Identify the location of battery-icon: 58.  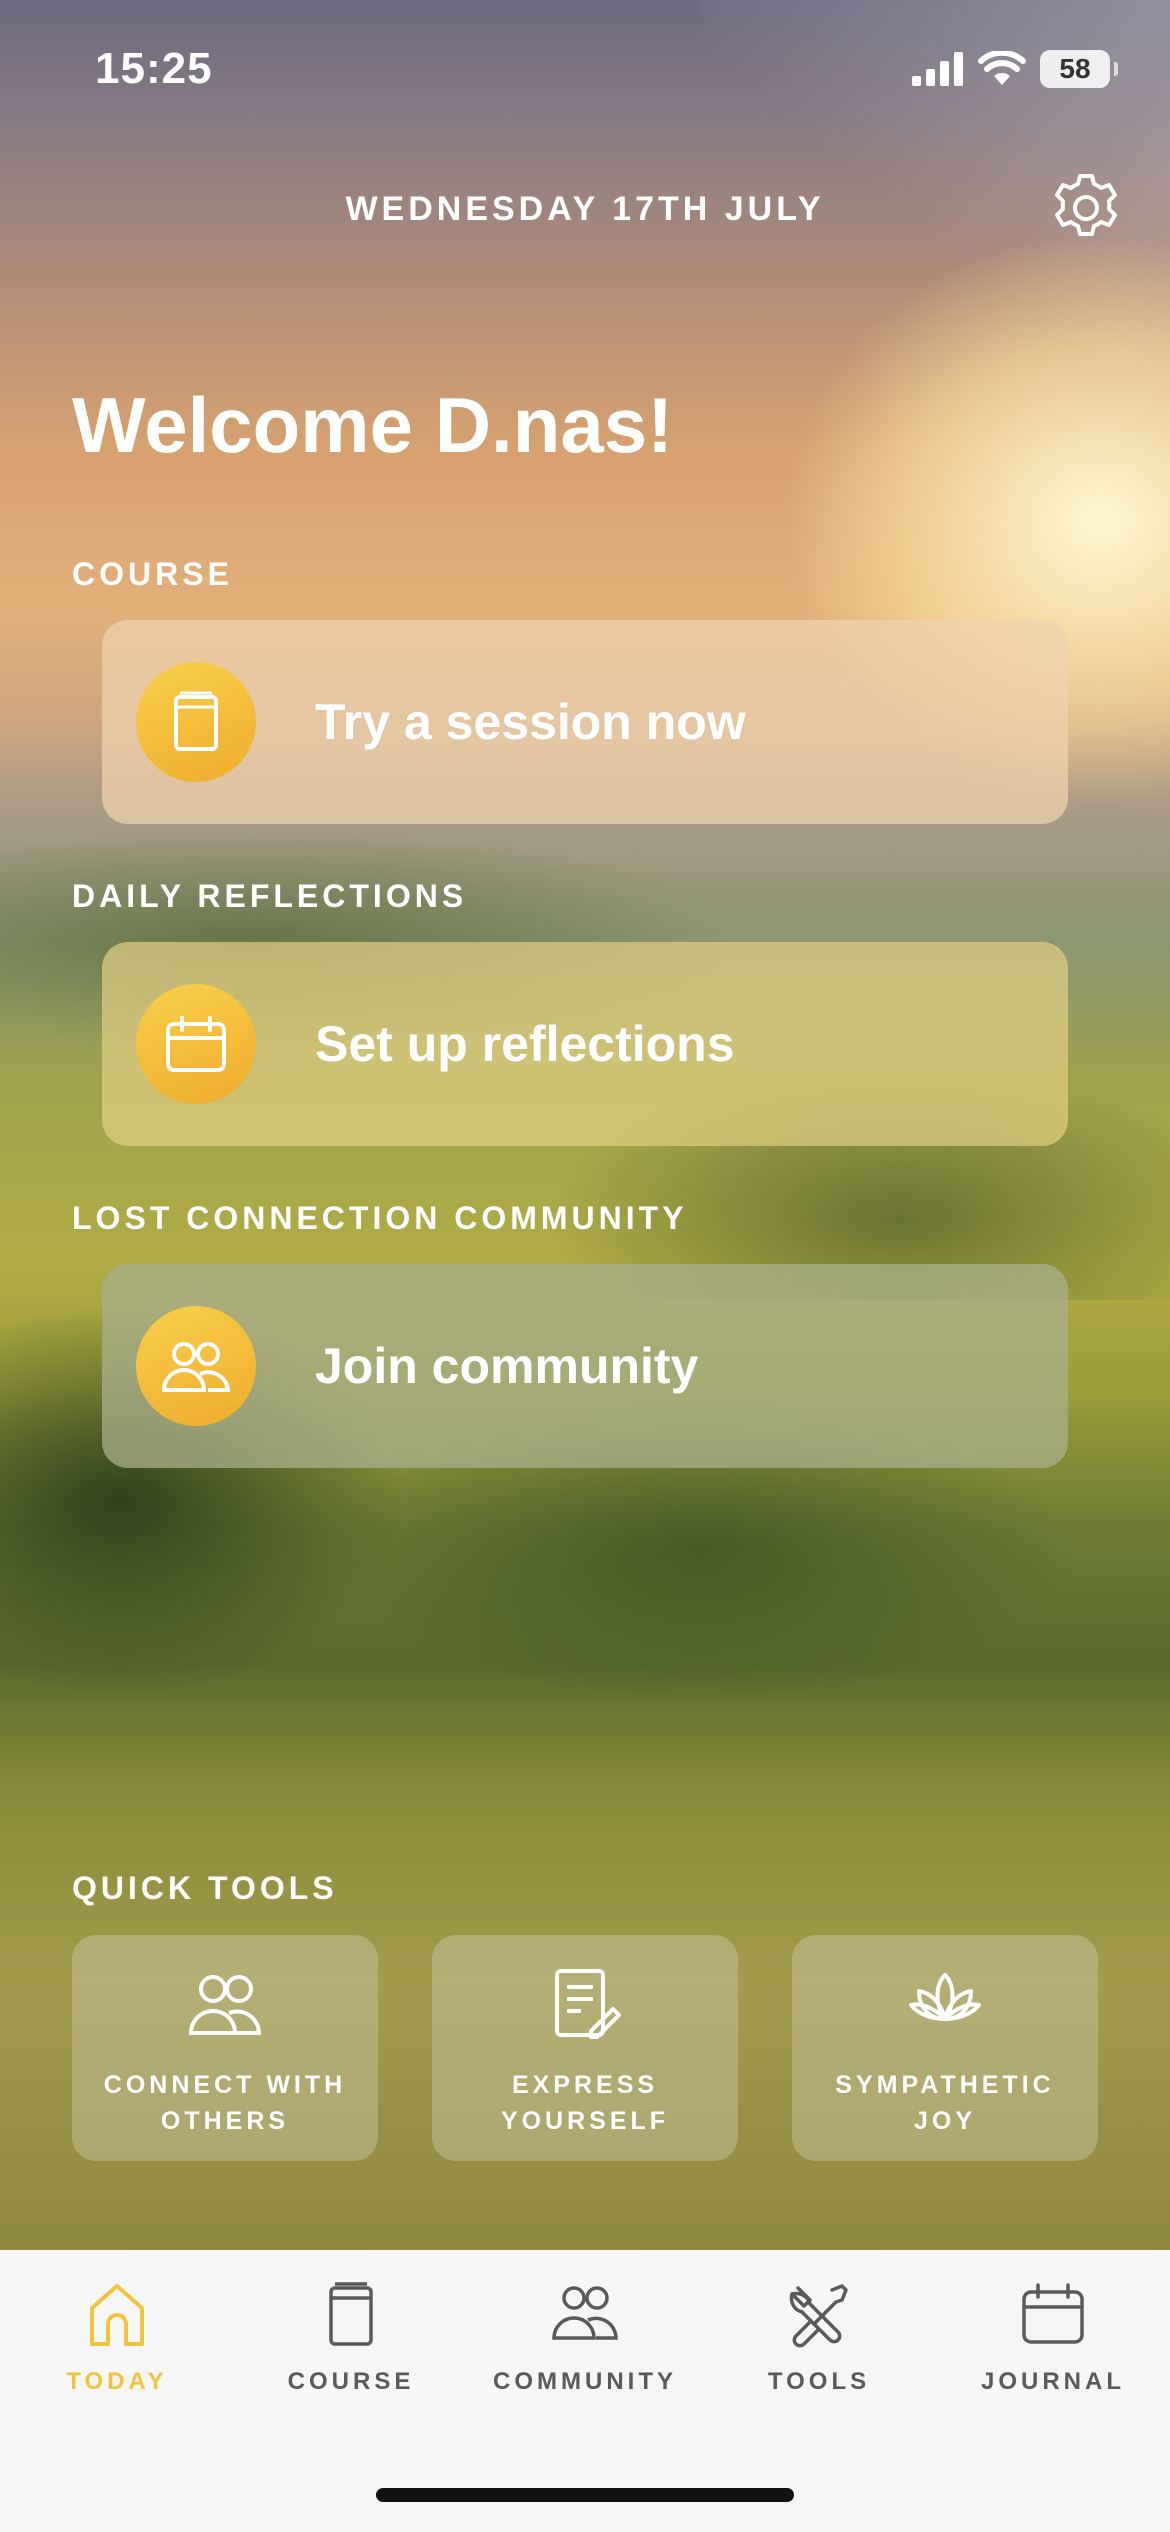
(1079, 69).